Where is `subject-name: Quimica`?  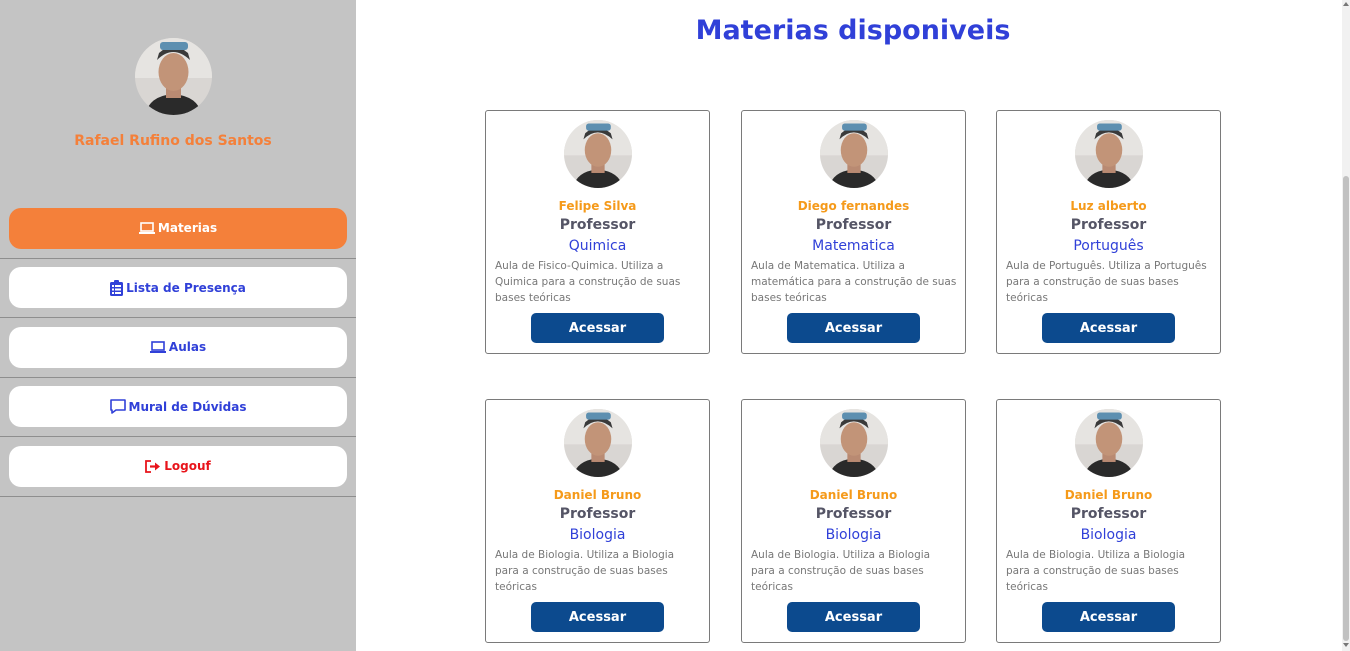
subject-name: Quimica is located at coordinates (597, 246).